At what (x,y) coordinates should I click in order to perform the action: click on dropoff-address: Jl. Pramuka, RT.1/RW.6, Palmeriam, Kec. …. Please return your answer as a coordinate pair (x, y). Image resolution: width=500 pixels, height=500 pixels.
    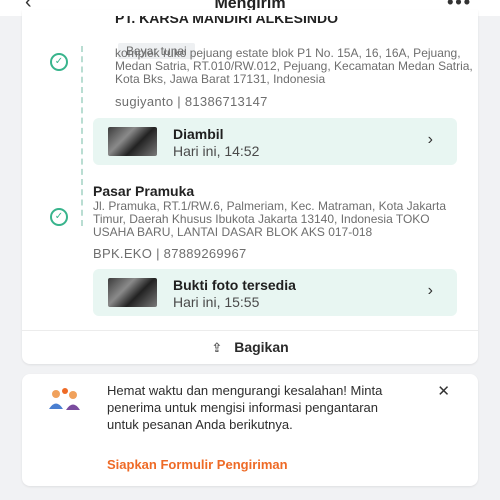
    Looking at the image, I should click on (270, 219).